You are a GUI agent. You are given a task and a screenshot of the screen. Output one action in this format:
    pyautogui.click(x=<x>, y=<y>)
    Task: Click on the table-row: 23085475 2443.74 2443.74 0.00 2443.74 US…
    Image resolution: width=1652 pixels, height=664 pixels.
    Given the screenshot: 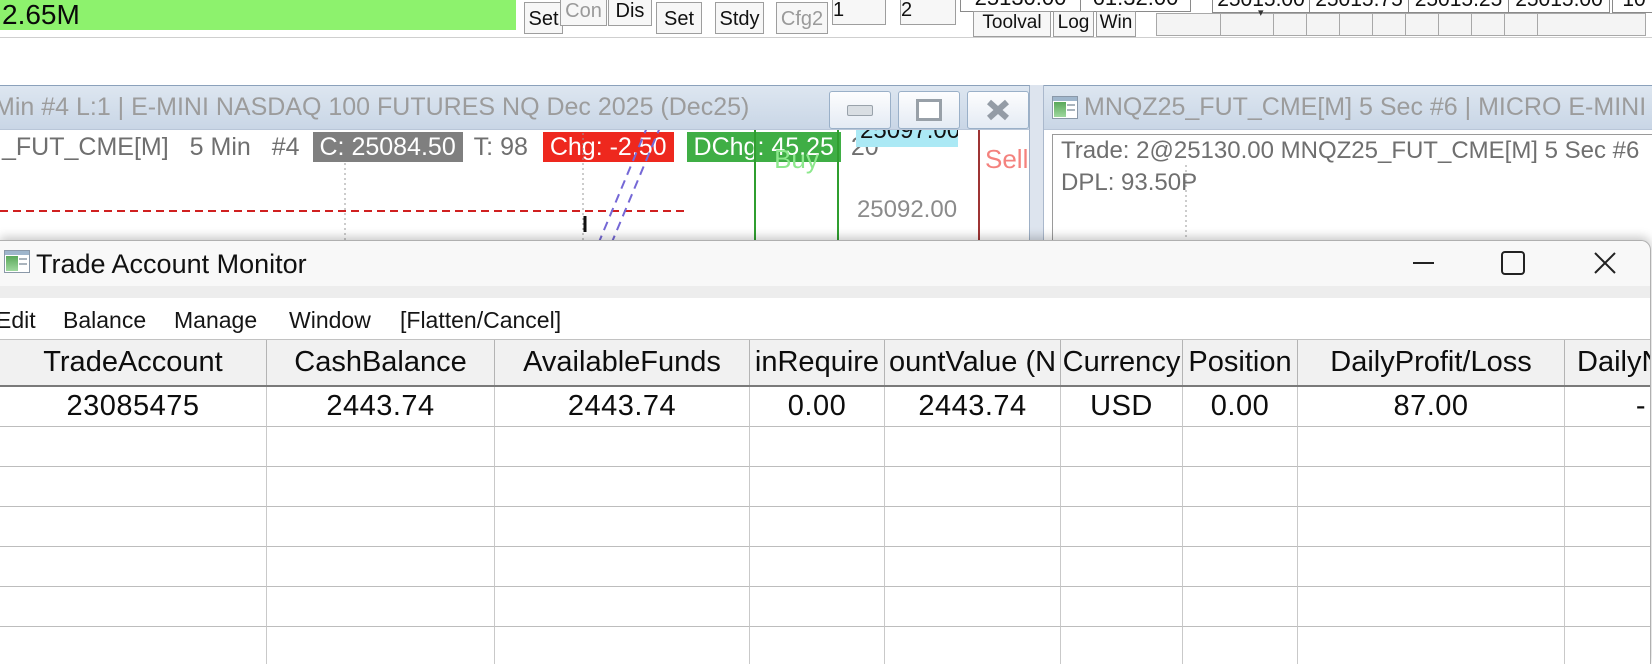 What is the action you would take?
    pyautogui.click(x=825, y=407)
    